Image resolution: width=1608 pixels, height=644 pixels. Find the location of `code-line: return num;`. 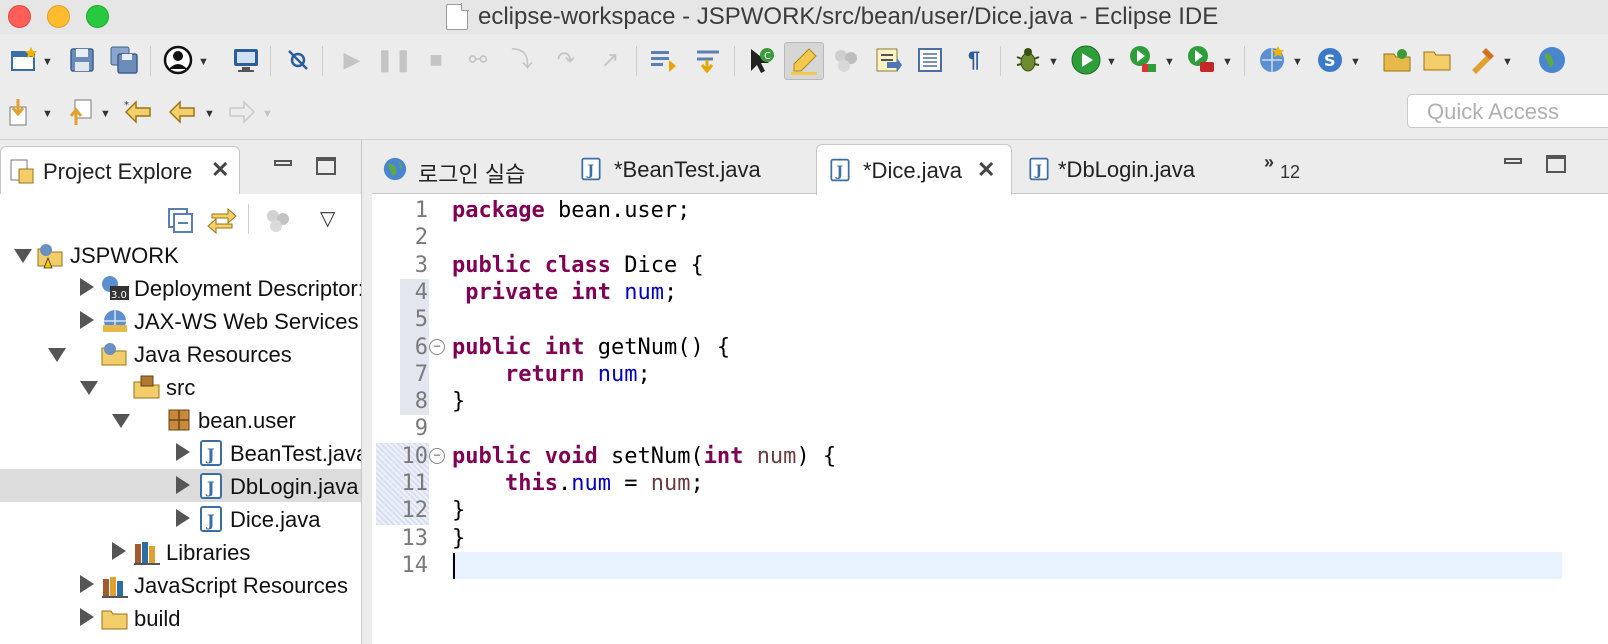

code-line: return num; is located at coordinates (551, 374).